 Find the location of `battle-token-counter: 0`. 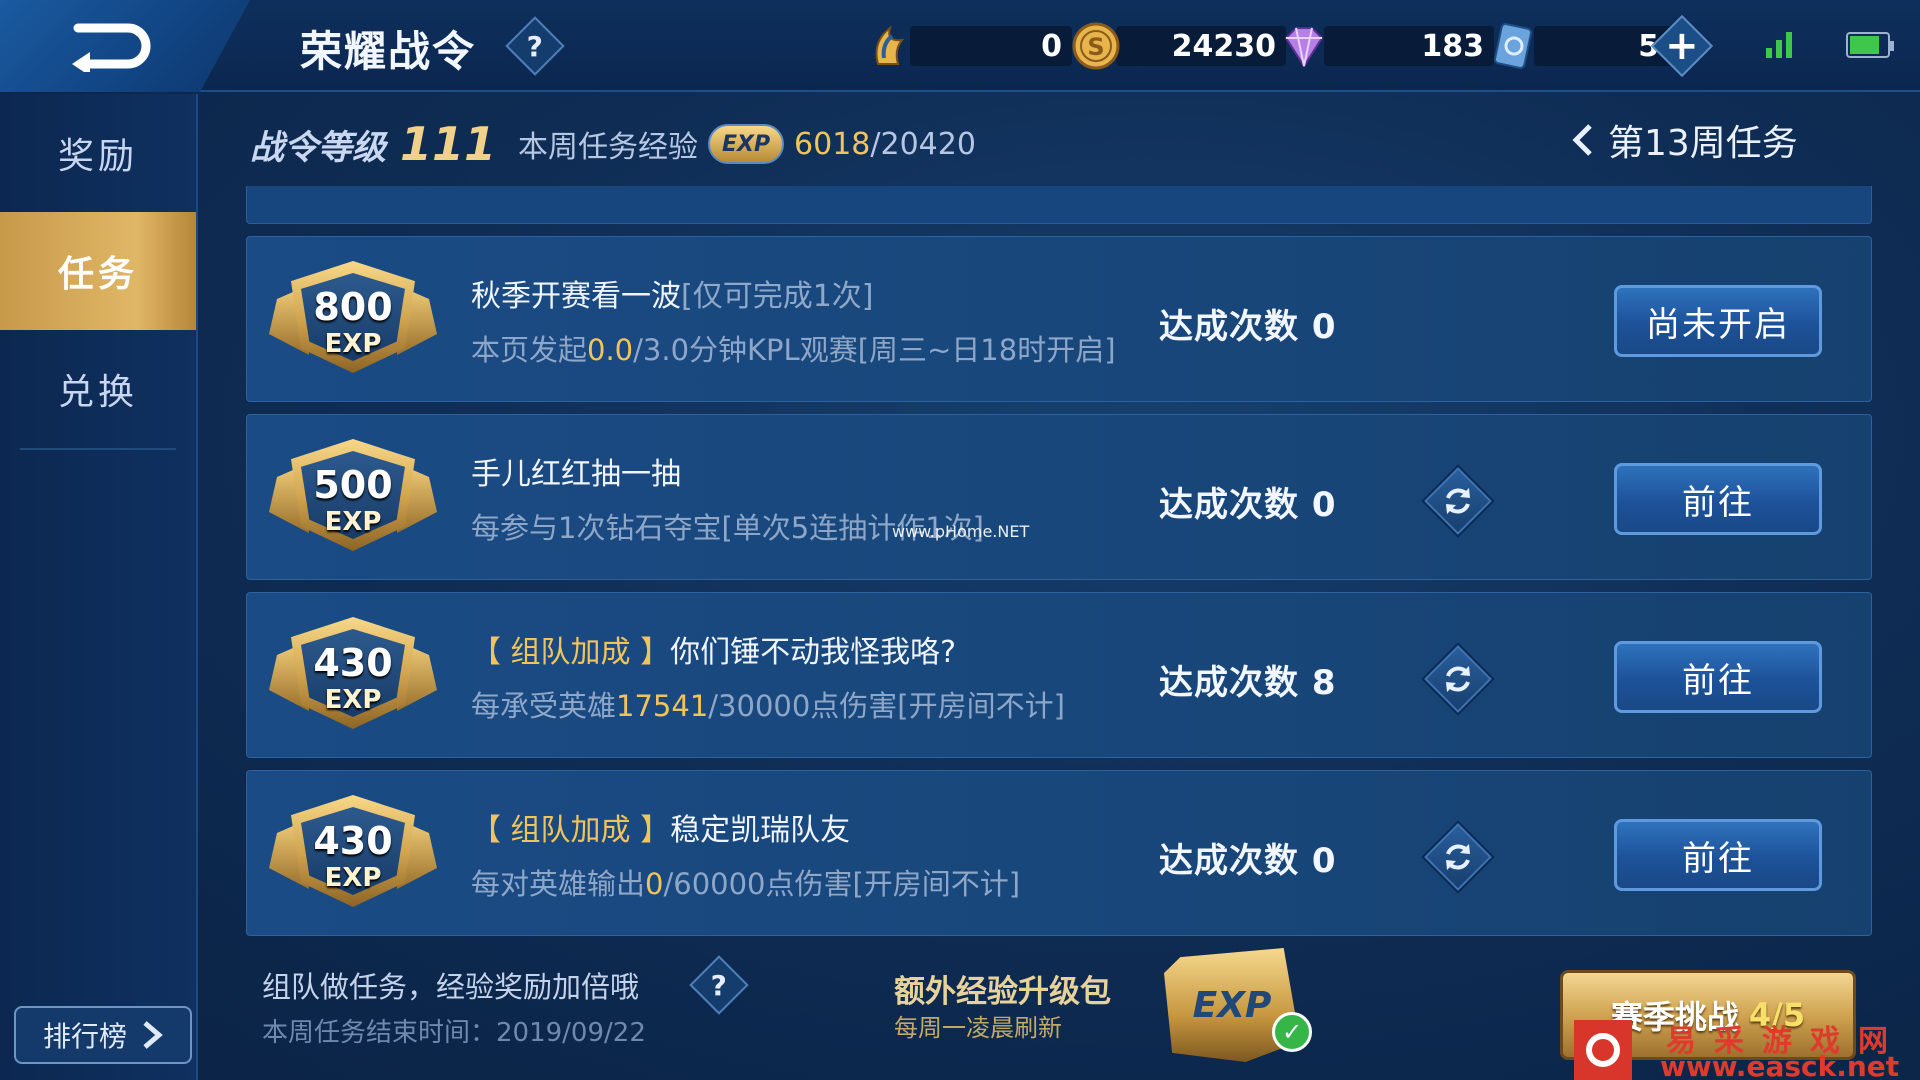

battle-token-counter: 0 is located at coordinates (968, 46).